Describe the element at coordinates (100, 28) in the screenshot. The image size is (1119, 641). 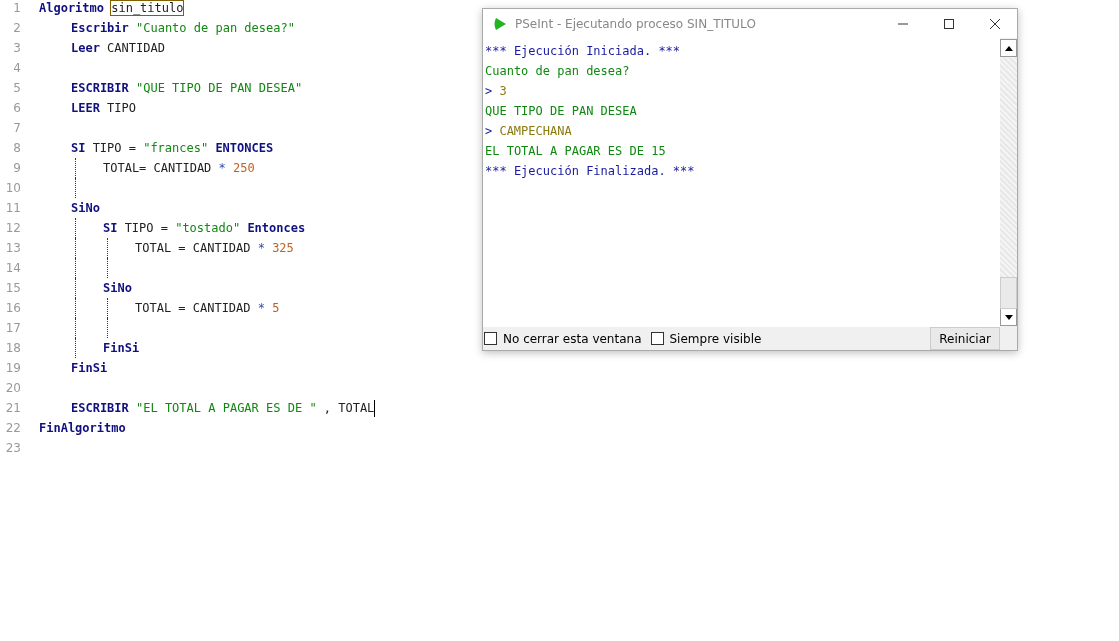
I see `keyword: Escribir` at that location.